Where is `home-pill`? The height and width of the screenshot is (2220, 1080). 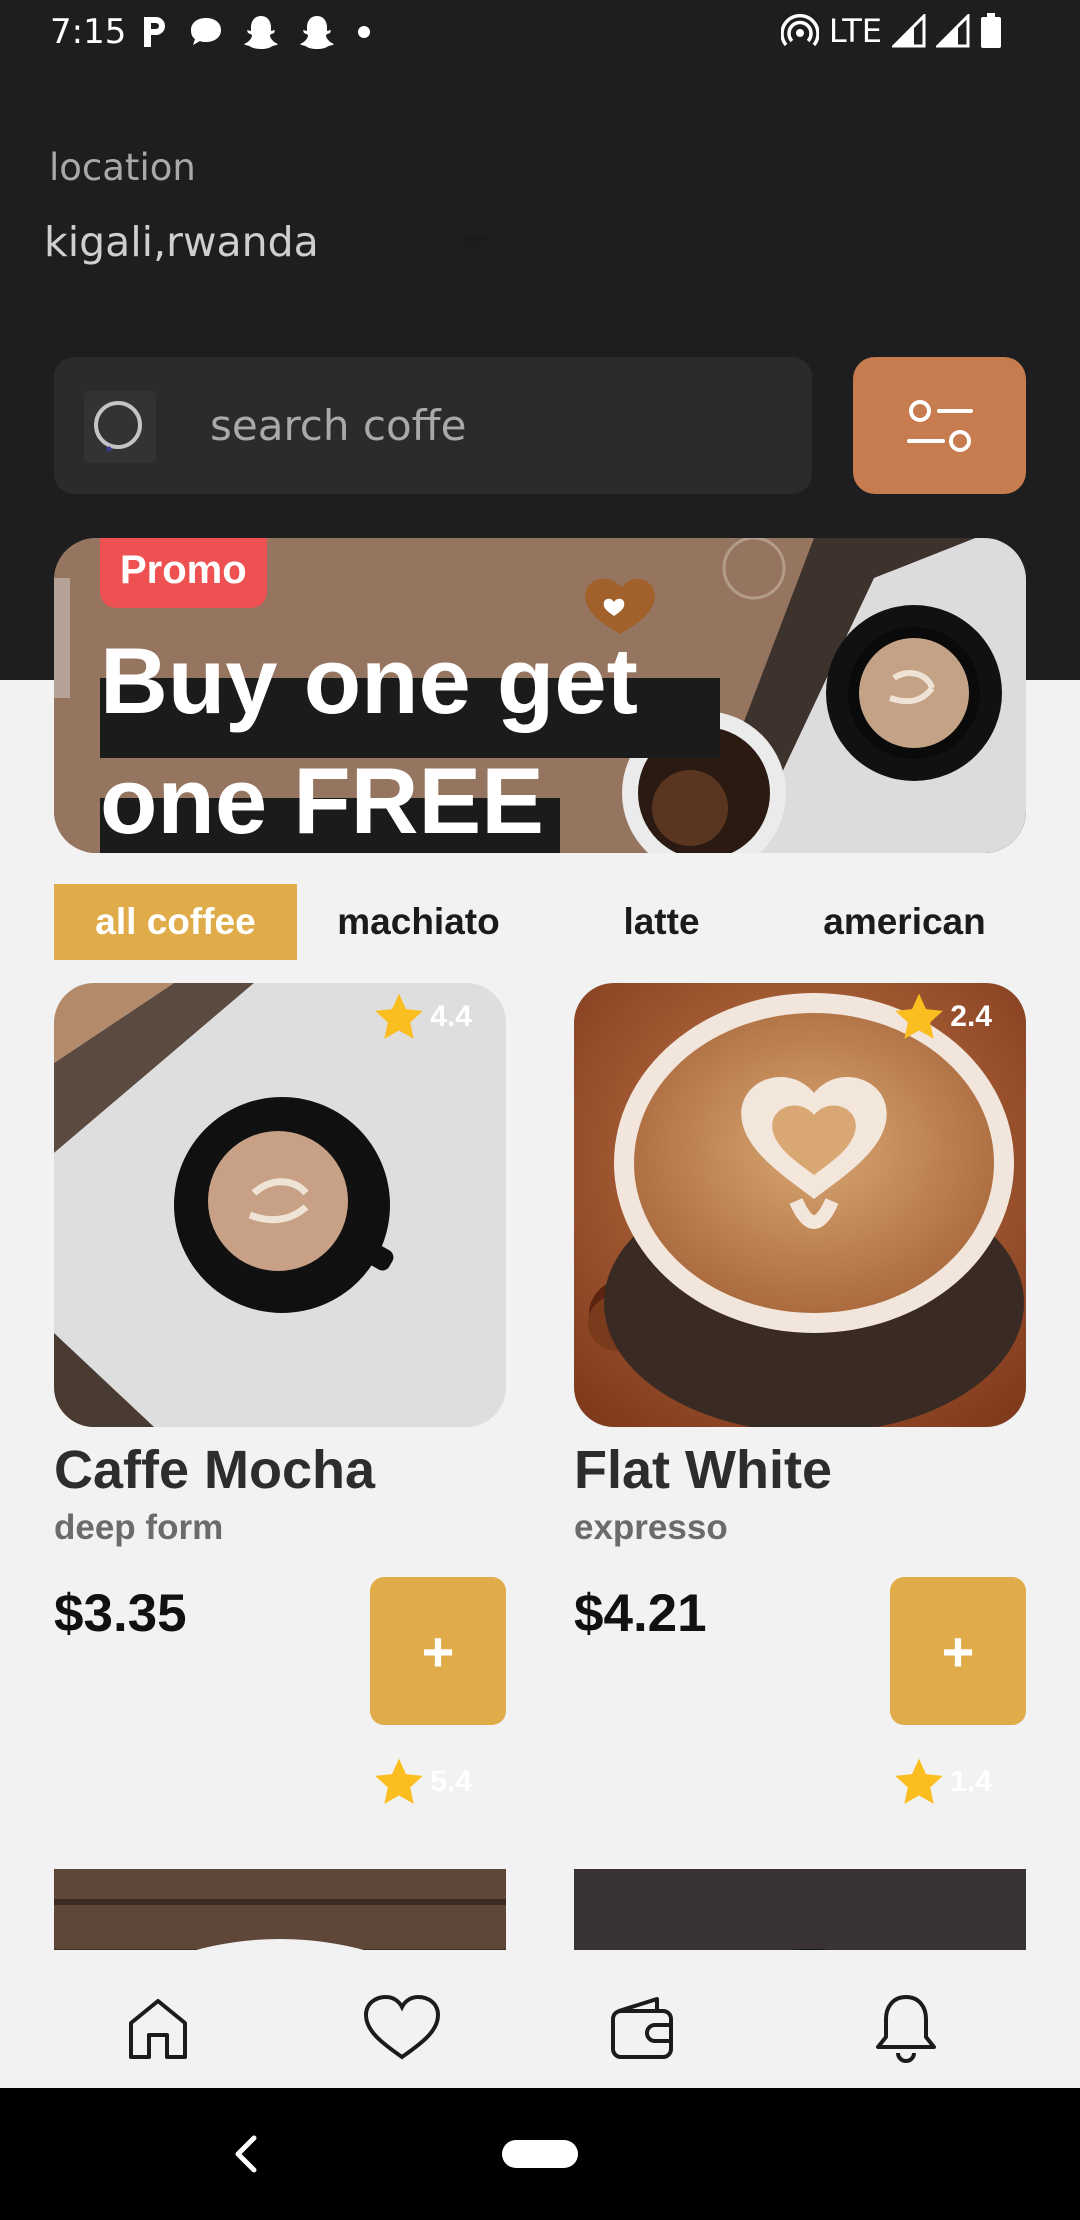
home-pill is located at coordinates (540, 2154).